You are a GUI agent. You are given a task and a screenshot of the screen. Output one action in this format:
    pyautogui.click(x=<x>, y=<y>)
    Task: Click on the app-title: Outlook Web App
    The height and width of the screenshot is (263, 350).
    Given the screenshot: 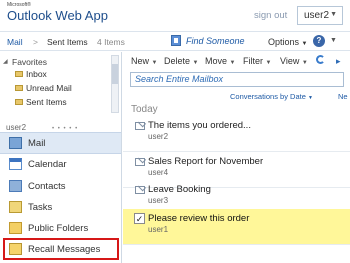 What is the action you would take?
    pyautogui.click(x=57, y=15)
    